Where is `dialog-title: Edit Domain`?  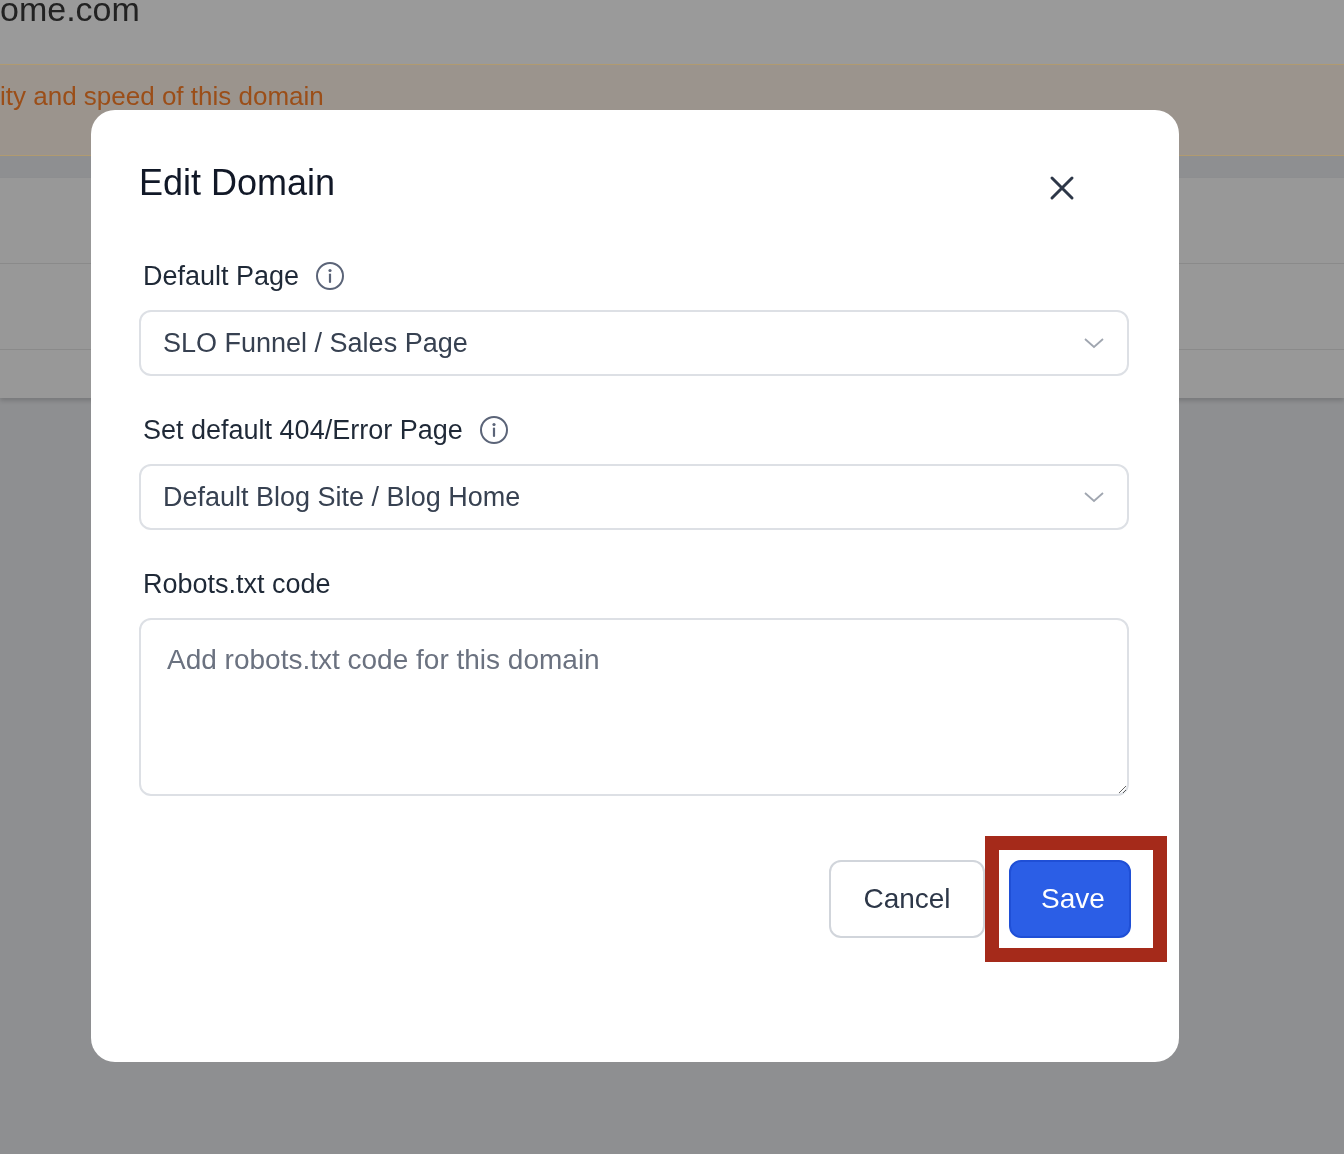
dialog-title: Edit Domain is located at coordinates (237, 183).